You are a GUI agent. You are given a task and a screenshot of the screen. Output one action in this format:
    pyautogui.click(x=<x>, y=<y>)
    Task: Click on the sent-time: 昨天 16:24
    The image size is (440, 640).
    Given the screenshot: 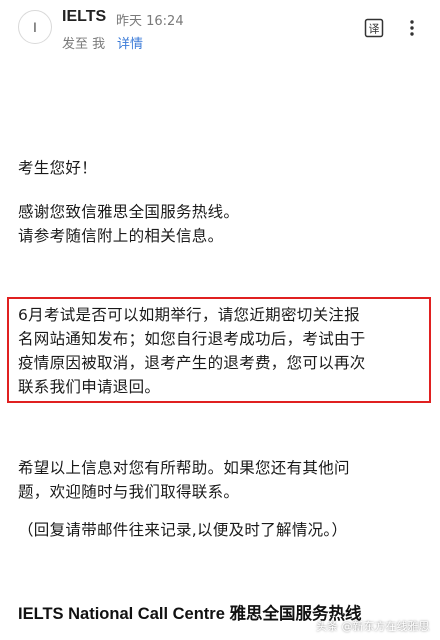 What is the action you would take?
    pyautogui.click(x=150, y=21)
    